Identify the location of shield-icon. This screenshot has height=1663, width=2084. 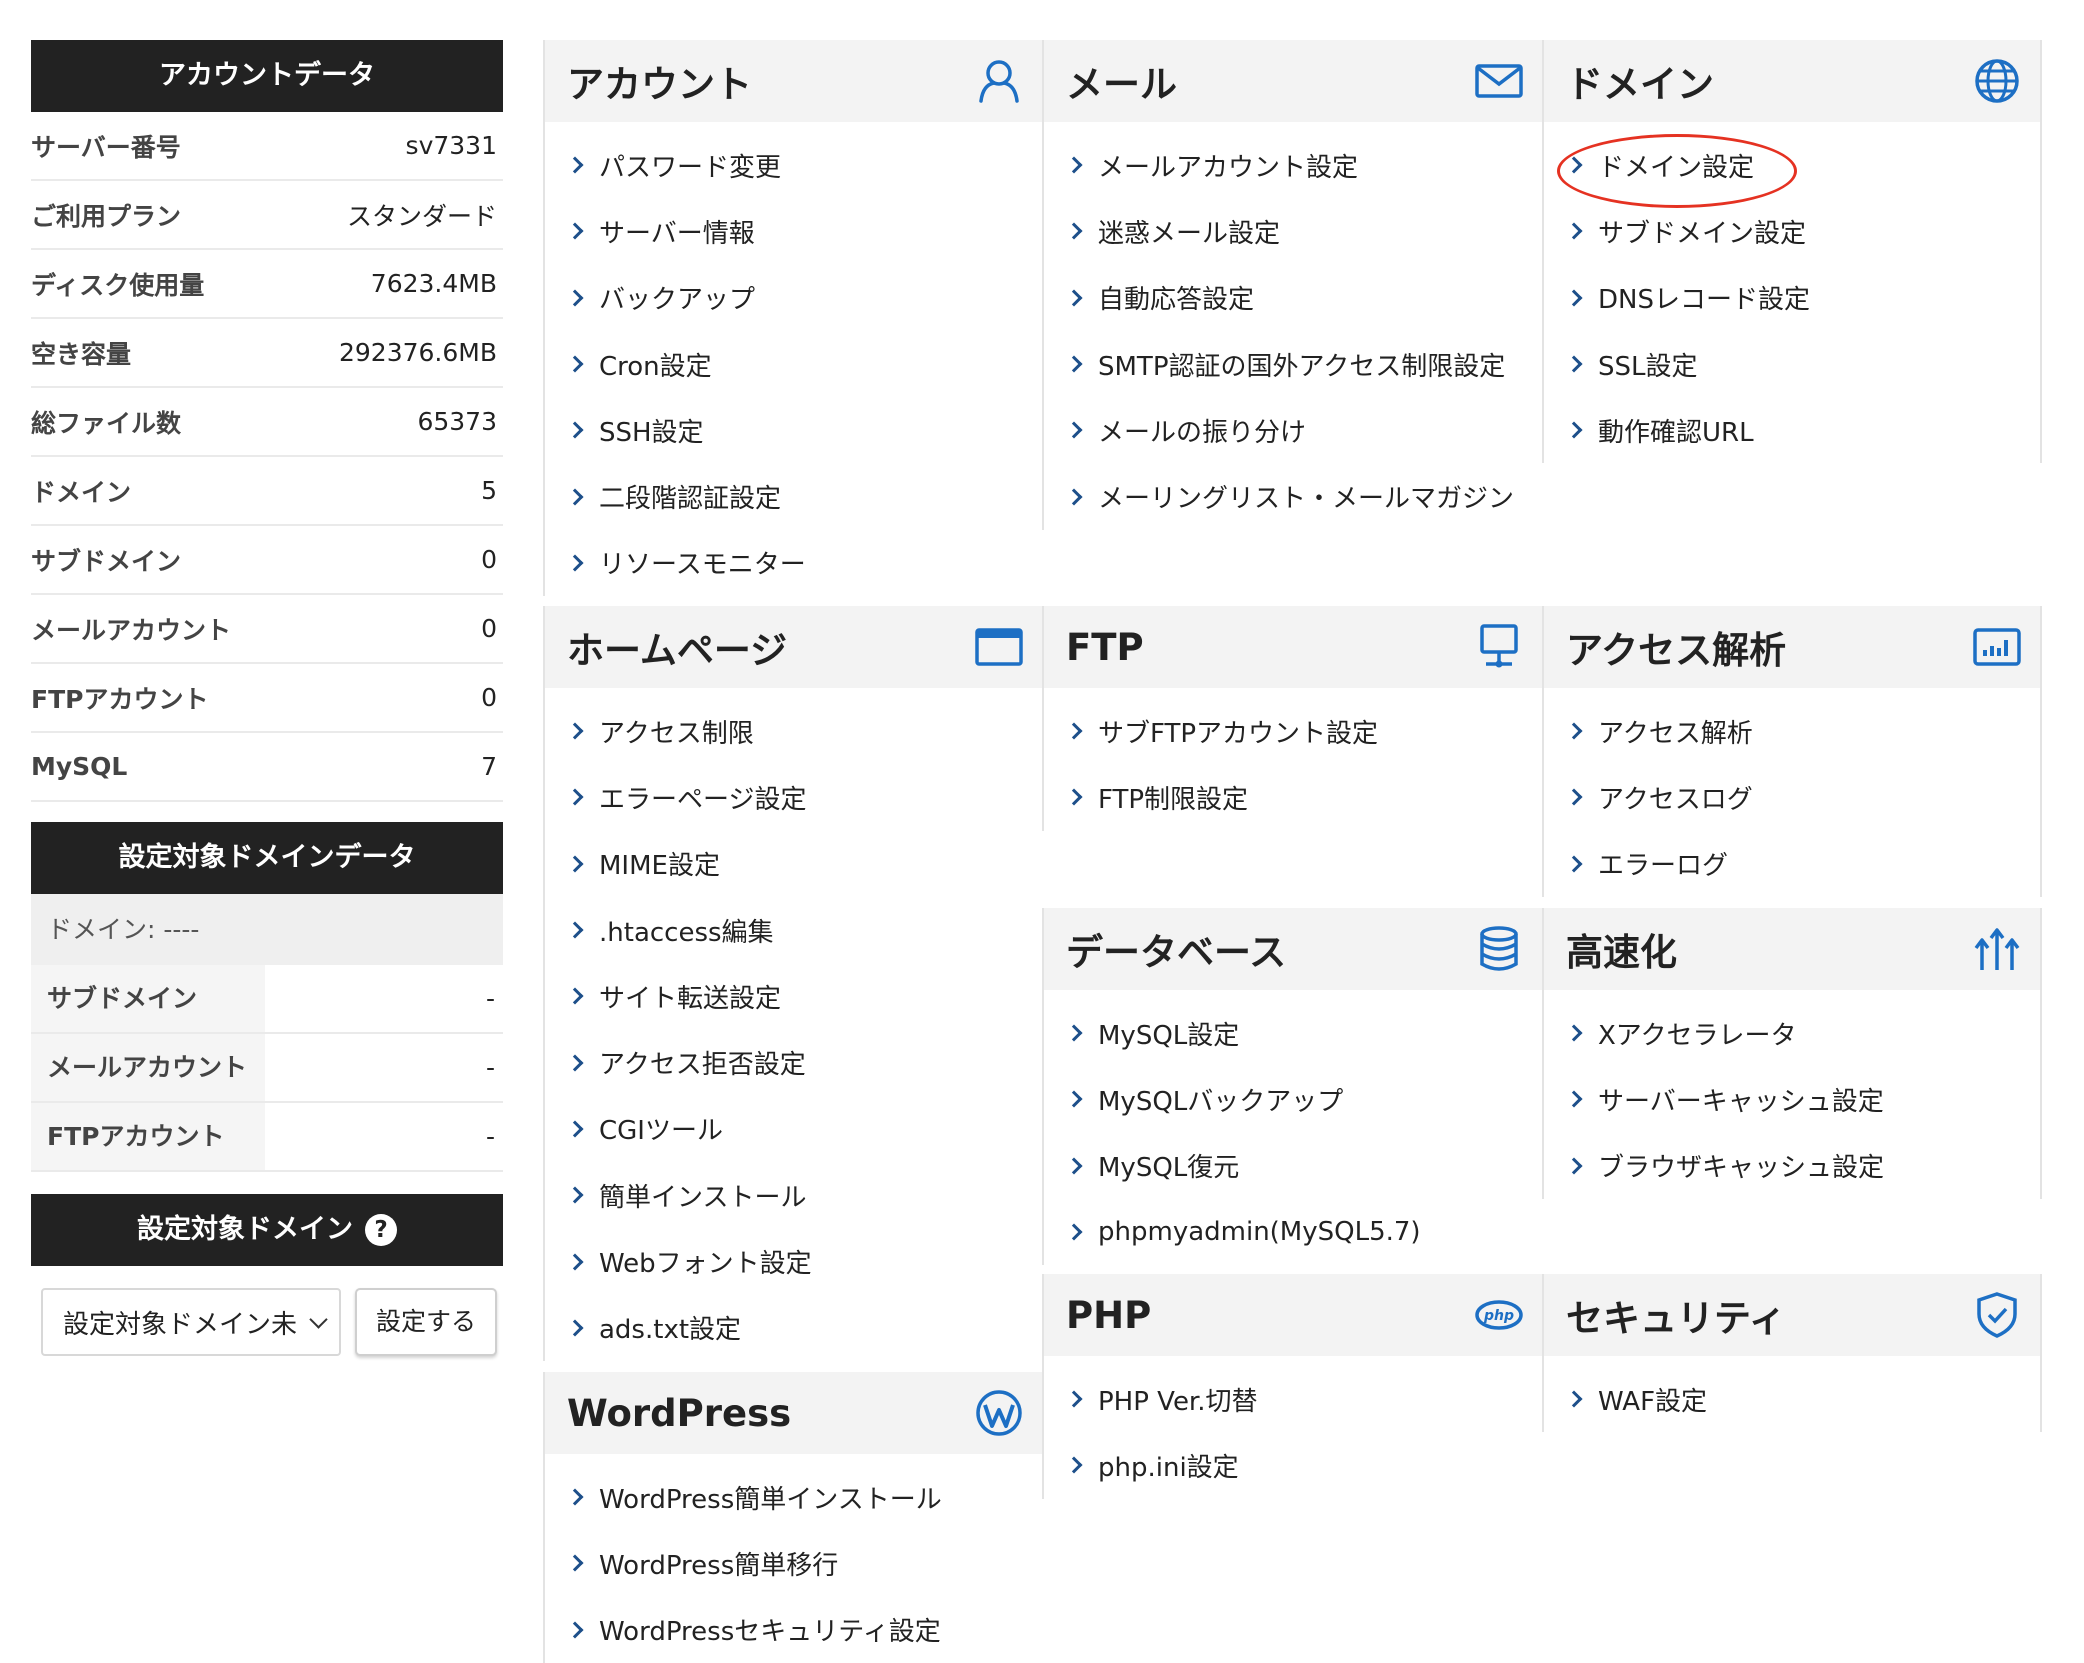
(1997, 1315).